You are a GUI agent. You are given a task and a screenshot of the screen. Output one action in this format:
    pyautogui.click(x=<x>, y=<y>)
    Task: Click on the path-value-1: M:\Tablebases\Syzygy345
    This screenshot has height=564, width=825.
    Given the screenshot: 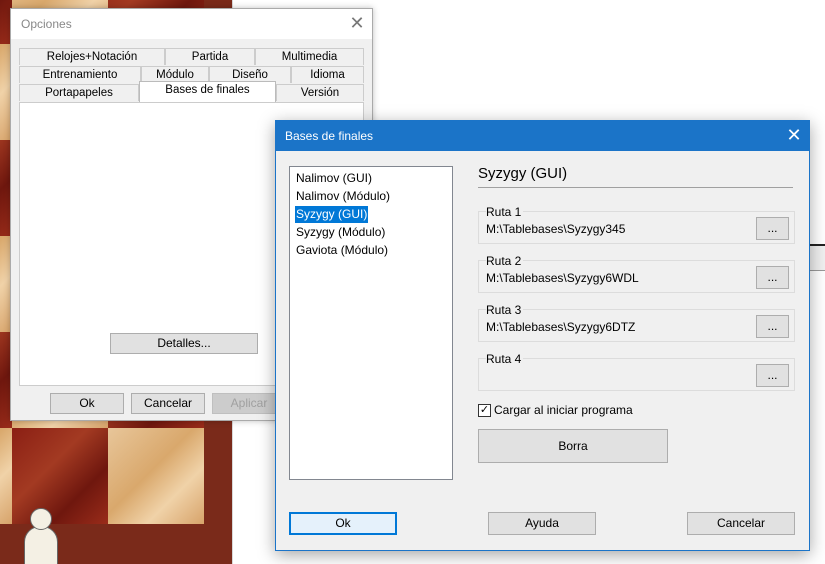 What is the action you would take?
    pyautogui.click(x=556, y=229)
    